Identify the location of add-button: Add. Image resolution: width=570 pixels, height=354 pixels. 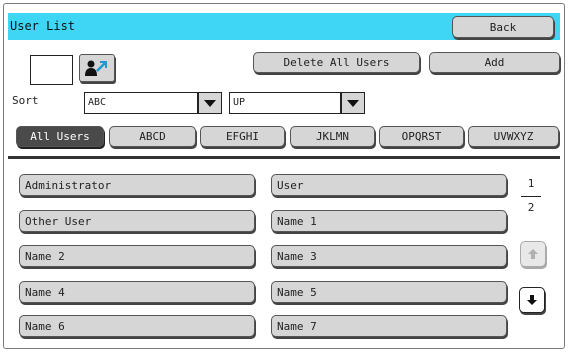
(494, 62).